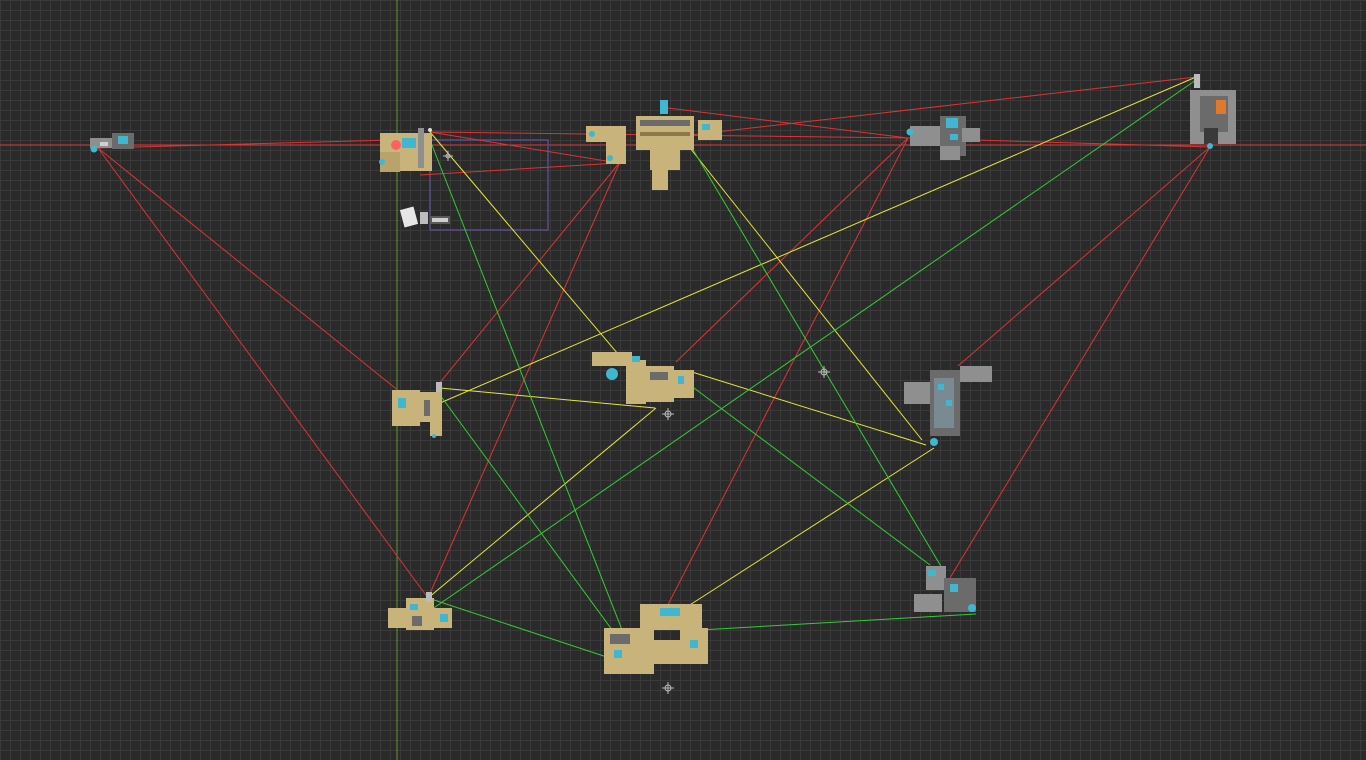 The height and width of the screenshot is (760, 1366). I want to click on spawn-point-icon, so click(94, 149).